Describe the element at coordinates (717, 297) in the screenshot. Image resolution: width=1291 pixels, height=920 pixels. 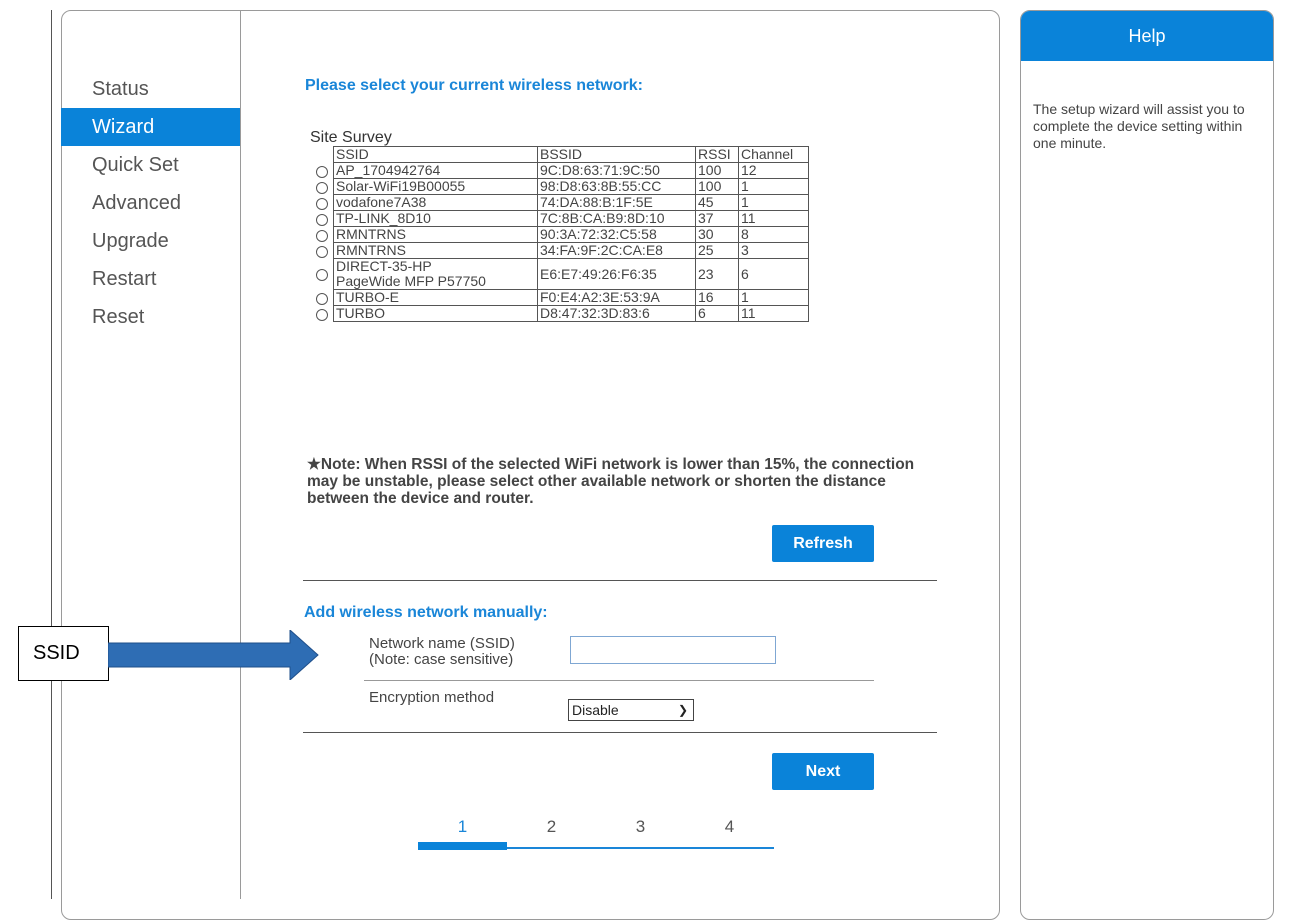
I see `cell-rssi: 16` at that location.